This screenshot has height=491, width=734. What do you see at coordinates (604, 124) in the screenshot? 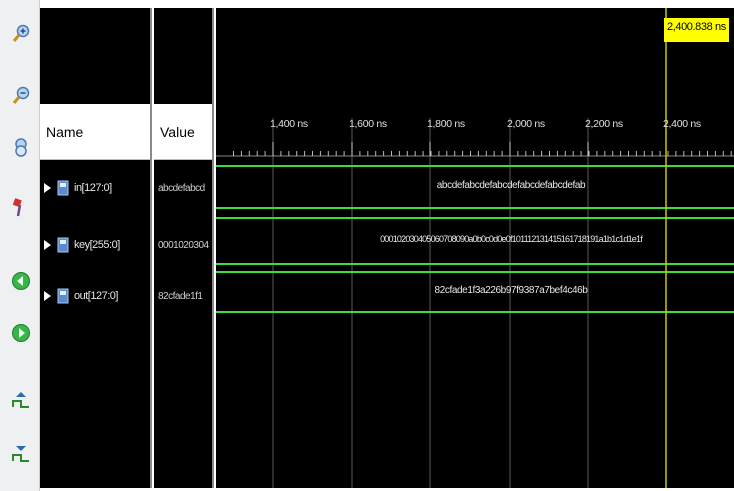
I see `tick-label: 2,200 ns` at bounding box center [604, 124].